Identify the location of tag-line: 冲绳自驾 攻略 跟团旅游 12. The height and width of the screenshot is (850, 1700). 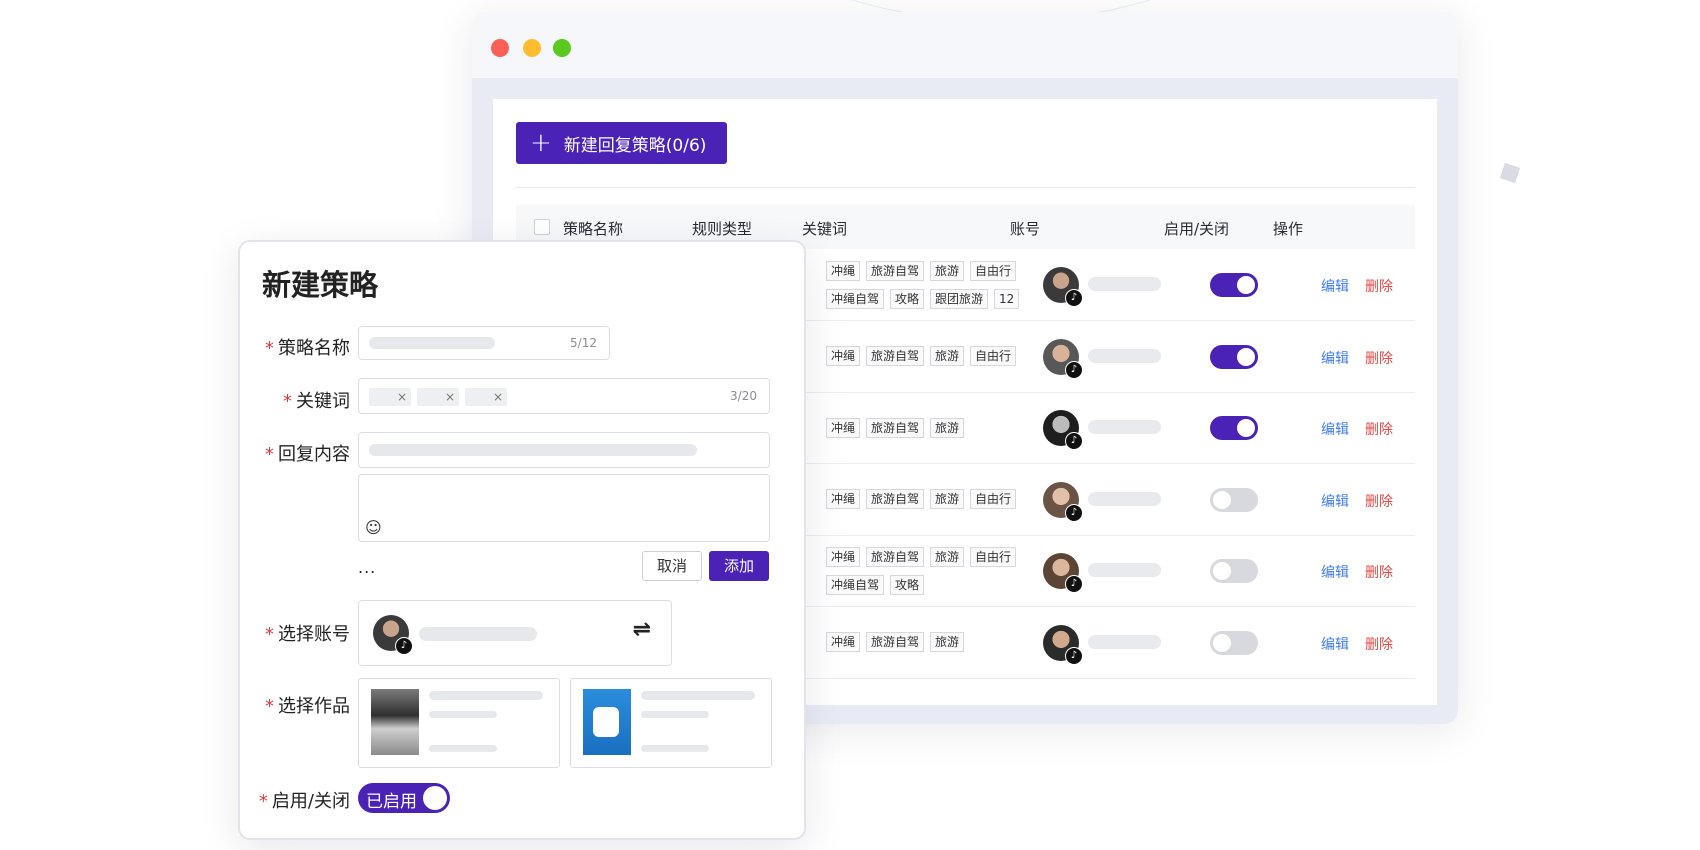
(926, 298).